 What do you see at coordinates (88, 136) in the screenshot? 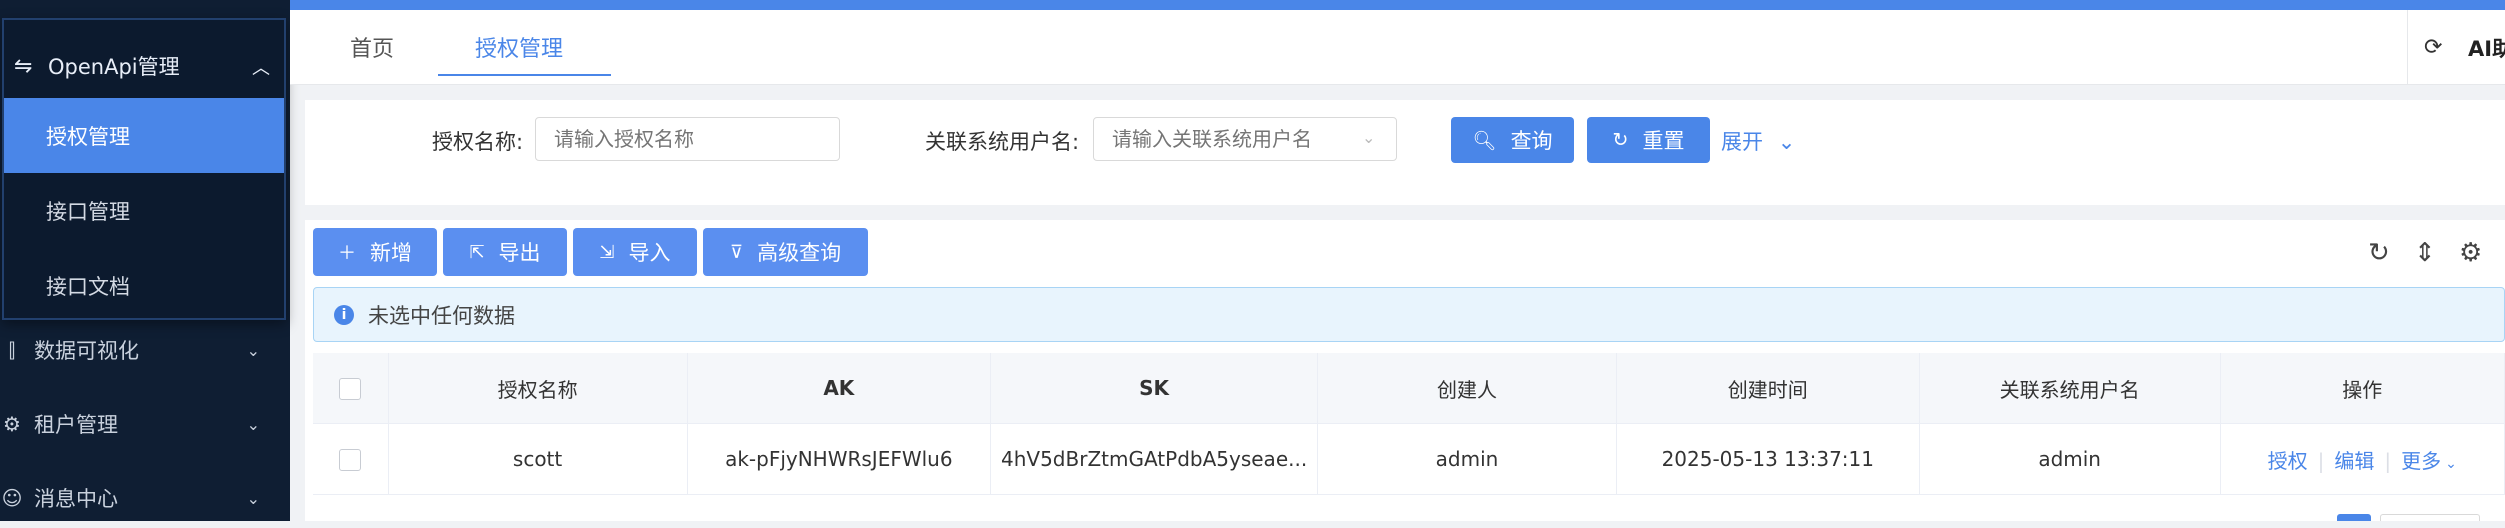
I see `submenu-item-label: 授权管理` at bounding box center [88, 136].